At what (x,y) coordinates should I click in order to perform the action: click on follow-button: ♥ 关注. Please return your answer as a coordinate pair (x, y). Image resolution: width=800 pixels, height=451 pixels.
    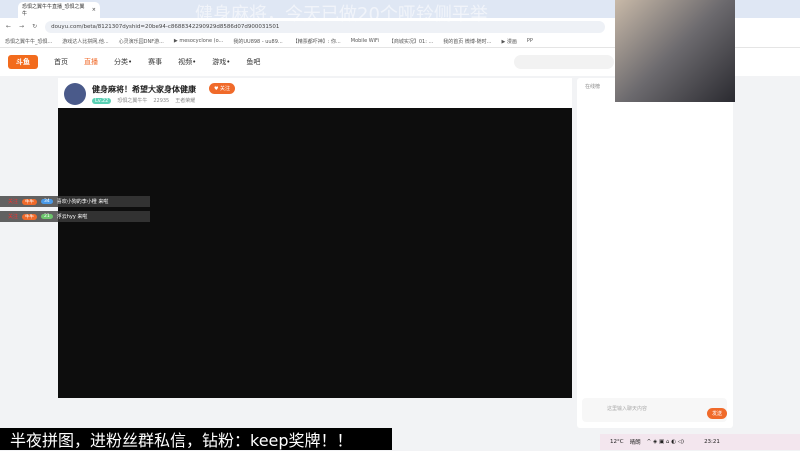
    Looking at the image, I should click on (222, 88).